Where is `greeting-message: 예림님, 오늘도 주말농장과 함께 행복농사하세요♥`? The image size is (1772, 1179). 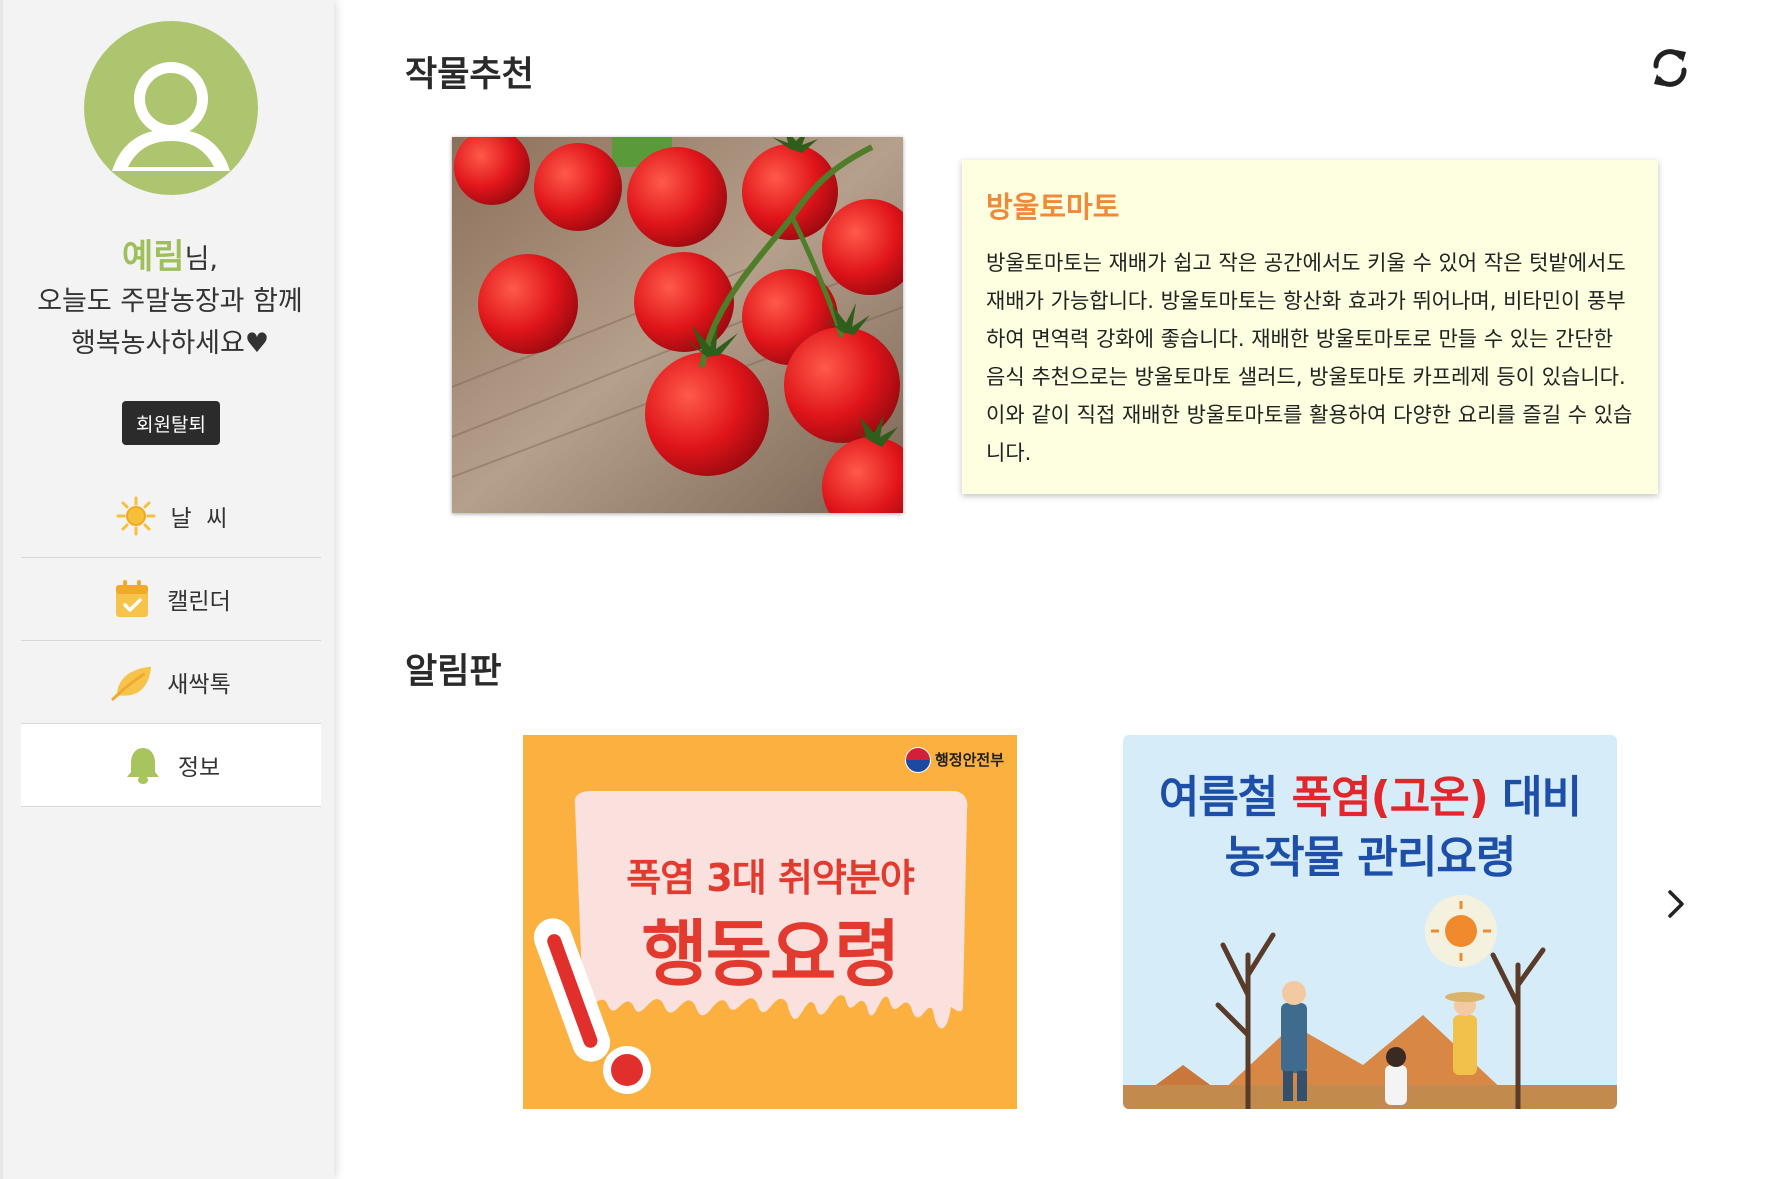 greeting-message: 예림님, 오늘도 주말농장과 함께 행복농사하세요♥ is located at coordinates (170, 300).